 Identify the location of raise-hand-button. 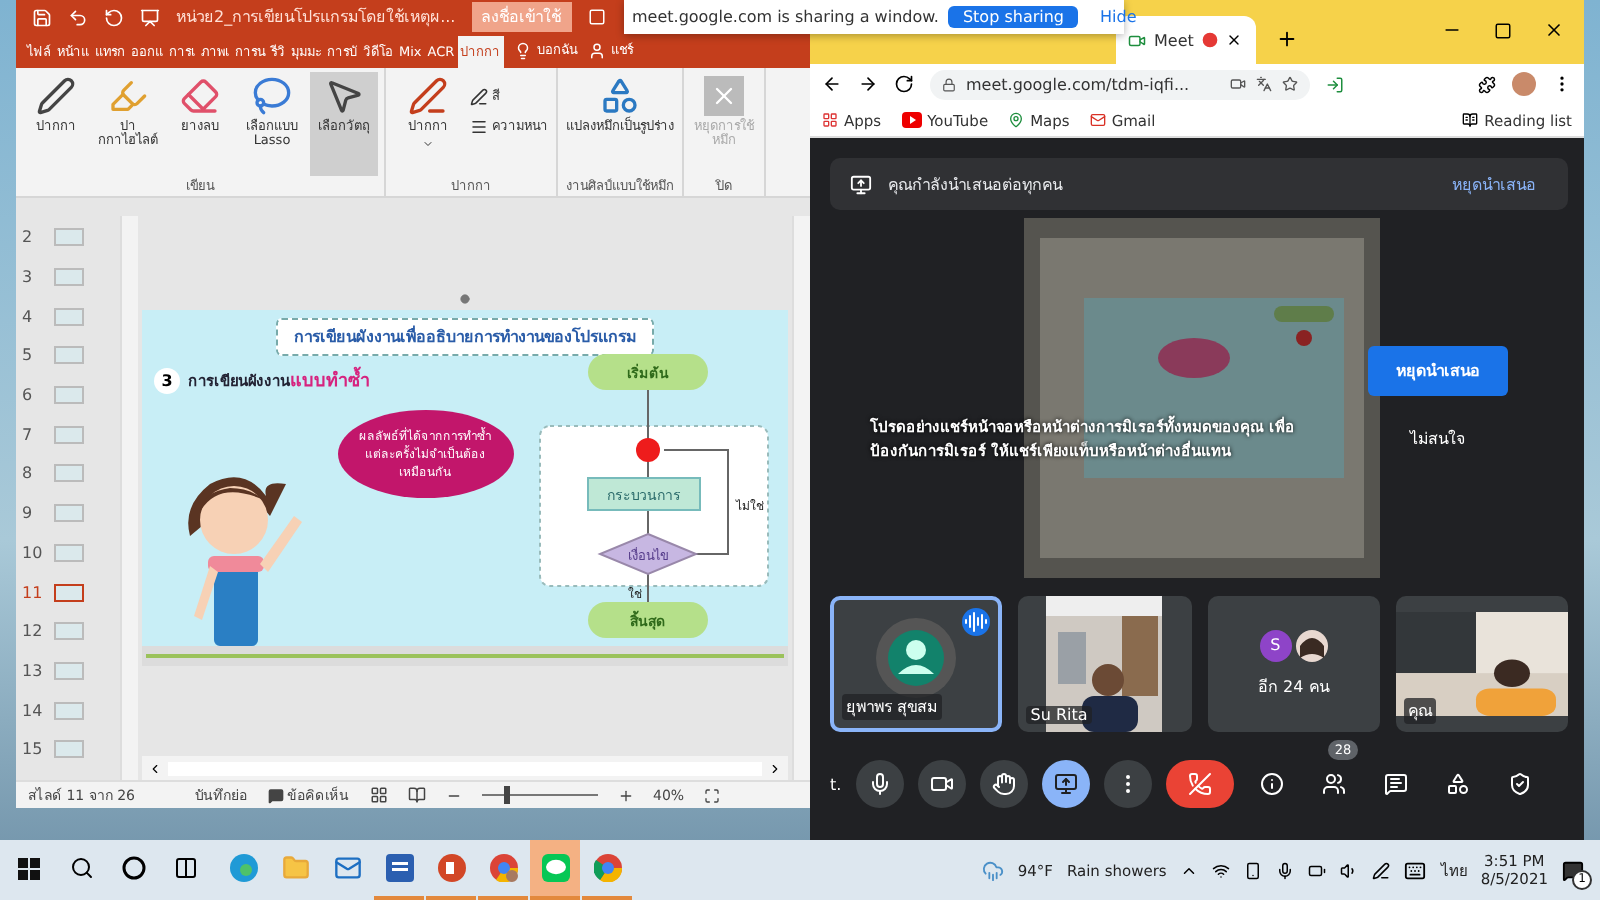
(1003, 784).